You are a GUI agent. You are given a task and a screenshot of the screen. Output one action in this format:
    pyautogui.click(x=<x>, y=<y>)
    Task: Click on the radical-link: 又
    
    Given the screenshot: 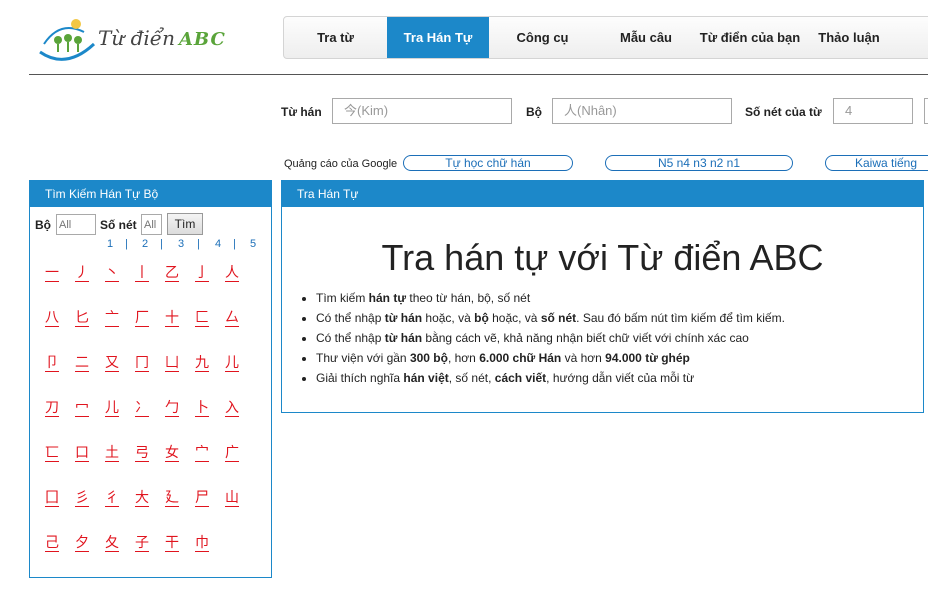 What is the action you would take?
    pyautogui.click(x=112, y=363)
    